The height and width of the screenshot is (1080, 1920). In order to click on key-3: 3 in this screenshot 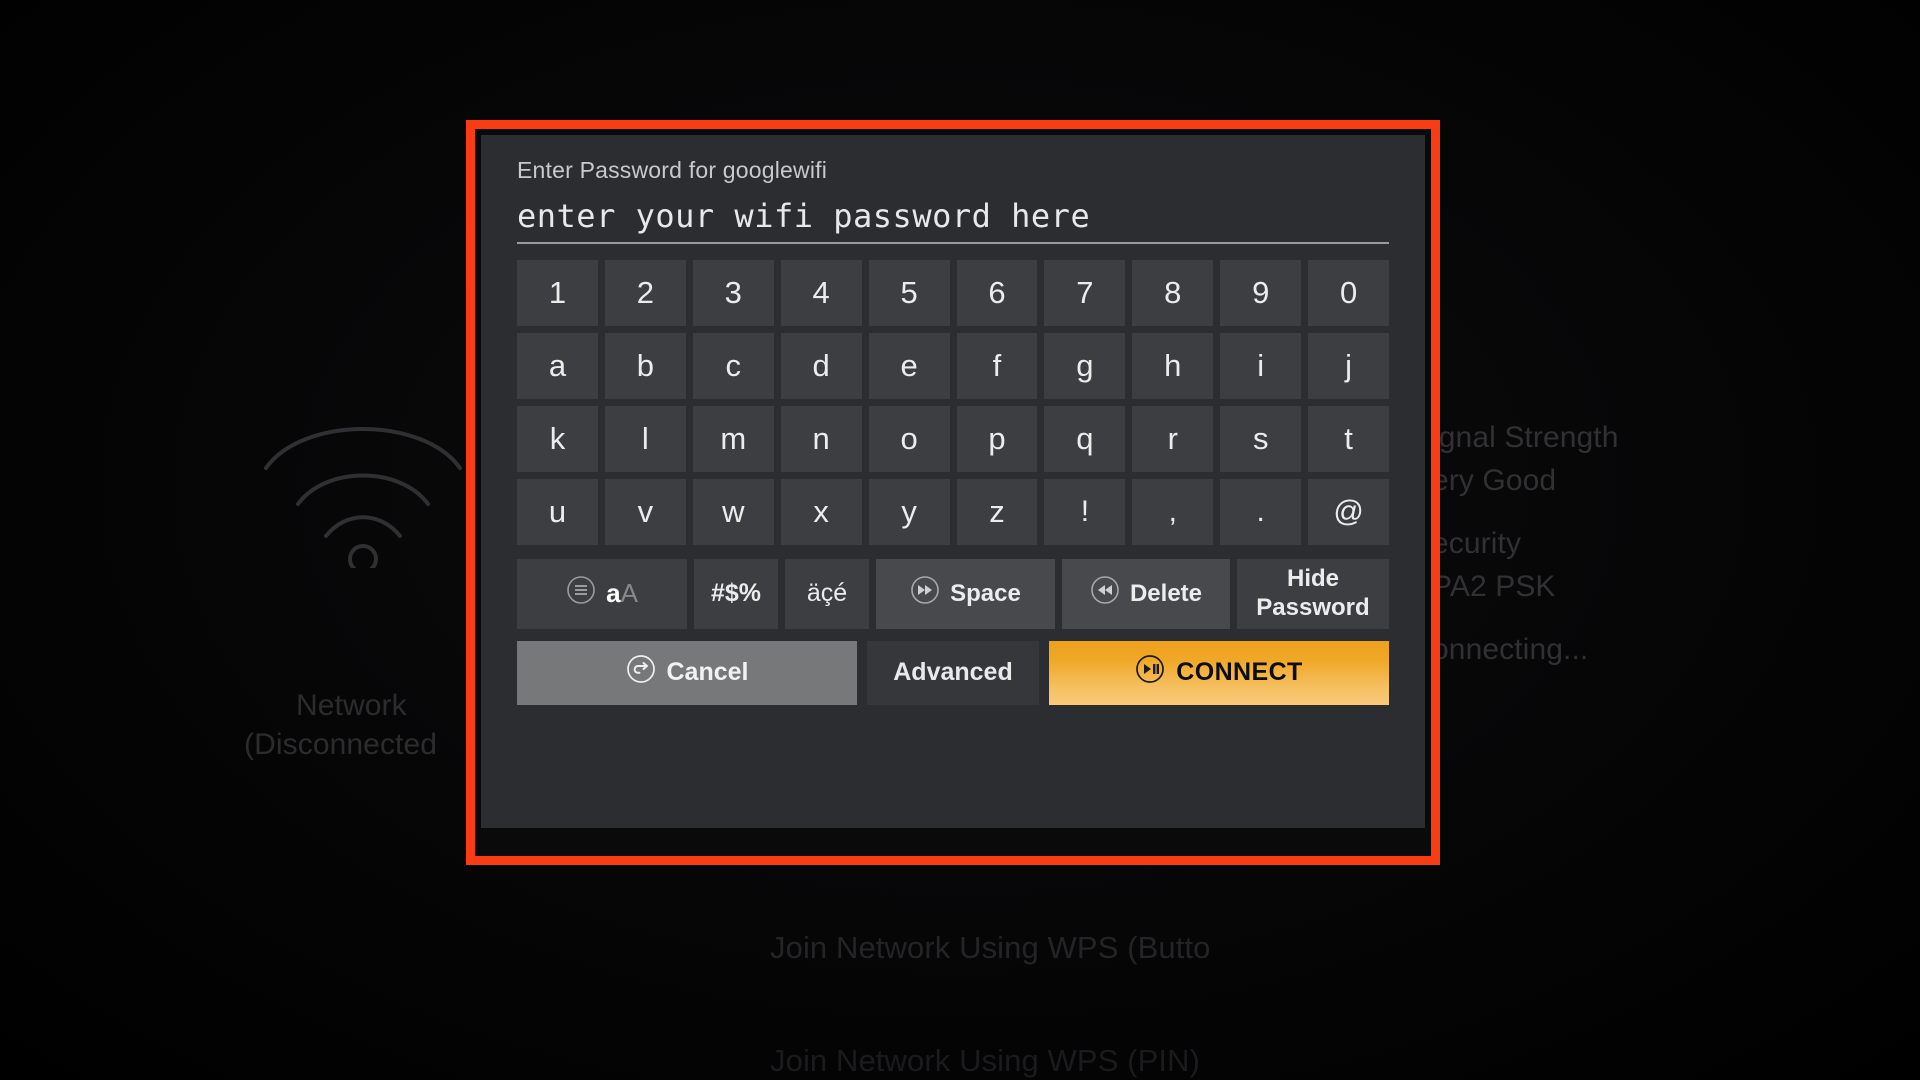, I will do `click(733, 292)`.